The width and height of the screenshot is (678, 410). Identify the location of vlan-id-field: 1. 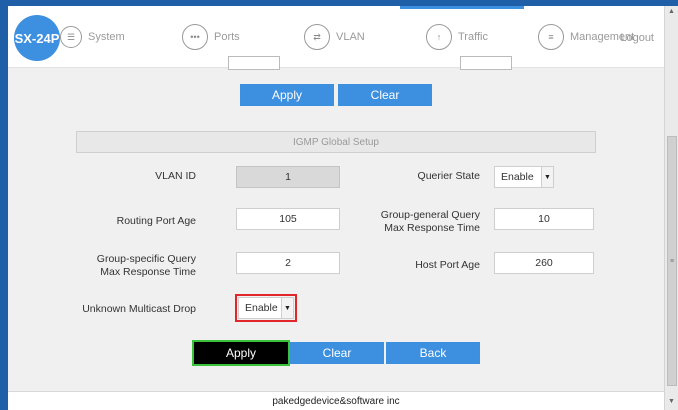
(288, 177).